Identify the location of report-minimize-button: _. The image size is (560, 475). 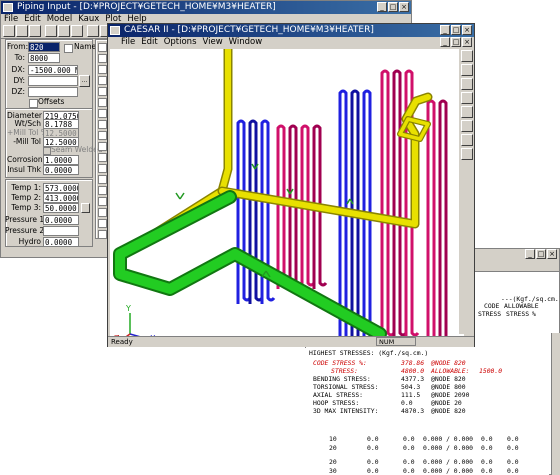
(530, 254).